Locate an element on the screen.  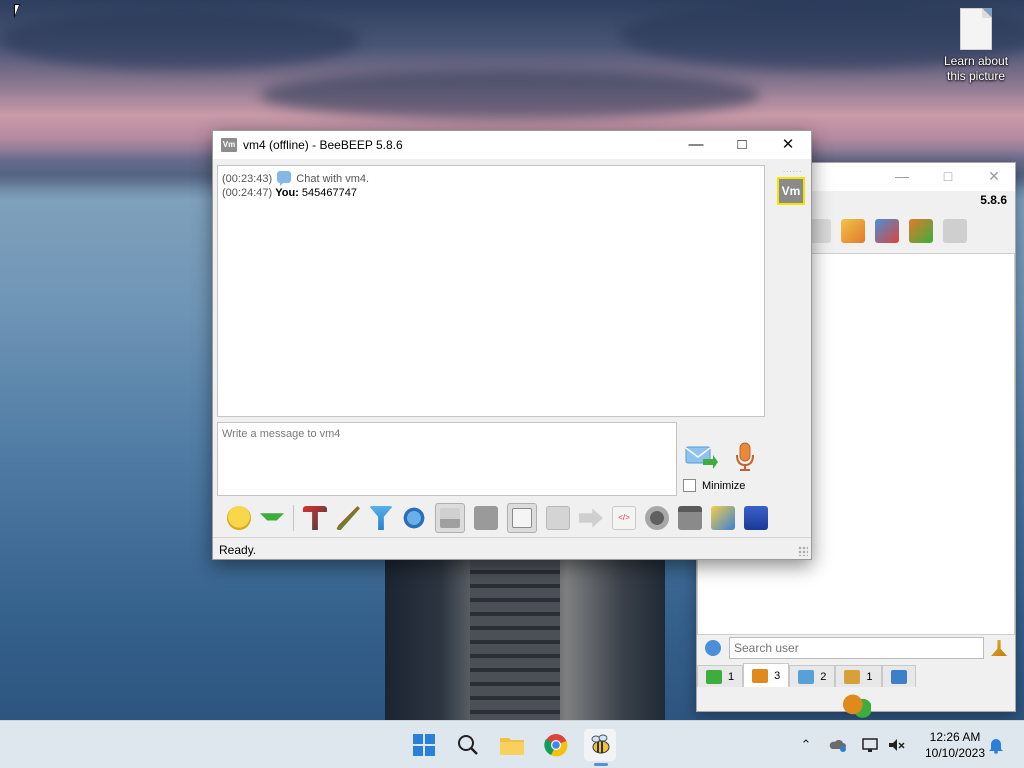
minimize-icon: — is located at coordinates (902, 177).